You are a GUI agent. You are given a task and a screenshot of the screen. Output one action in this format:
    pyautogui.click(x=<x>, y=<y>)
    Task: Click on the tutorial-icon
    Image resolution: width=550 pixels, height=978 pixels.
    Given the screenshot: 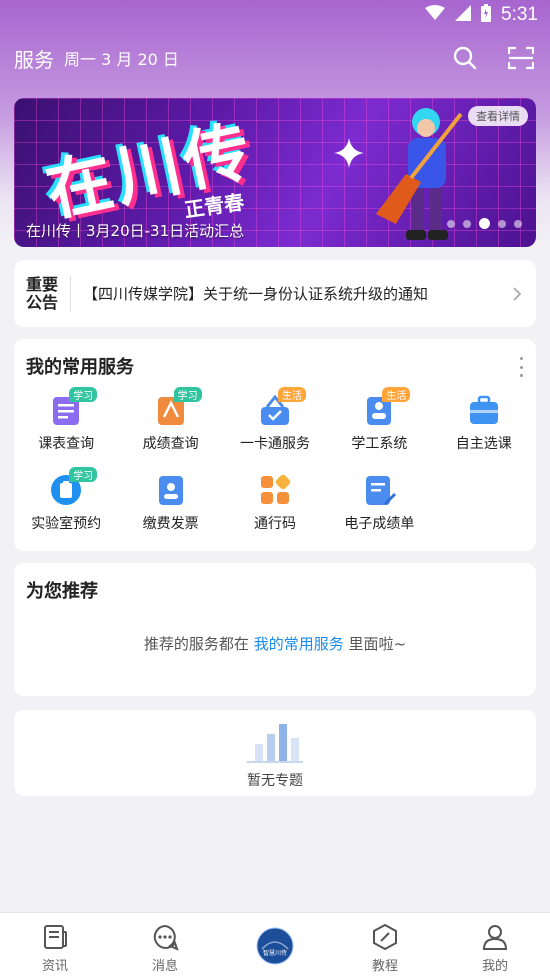 What is the action you would take?
    pyautogui.click(x=385, y=937)
    